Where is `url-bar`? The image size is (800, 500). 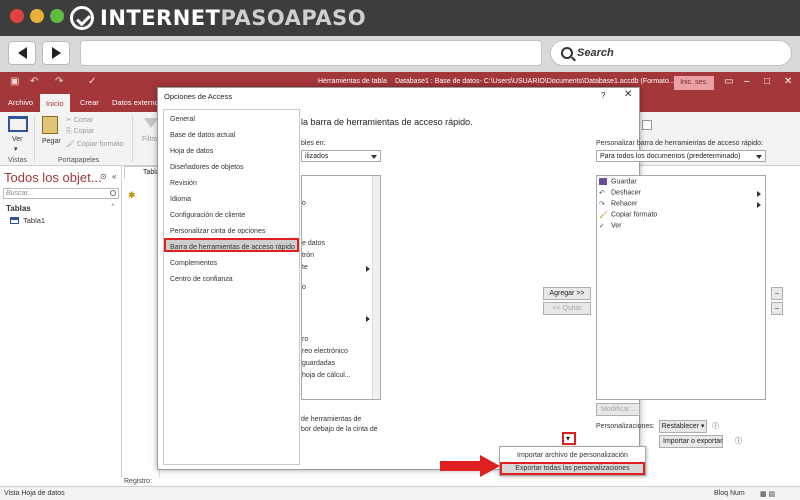 url-bar is located at coordinates (311, 53).